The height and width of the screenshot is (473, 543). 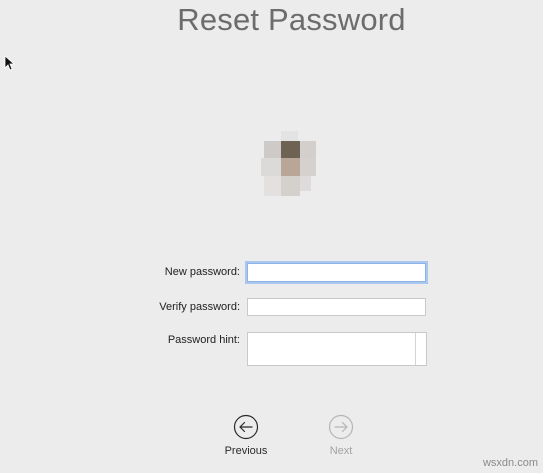 What do you see at coordinates (291, 19) in the screenshot?
I see `page-title: Reset Password` at bounding box center [291, 19].